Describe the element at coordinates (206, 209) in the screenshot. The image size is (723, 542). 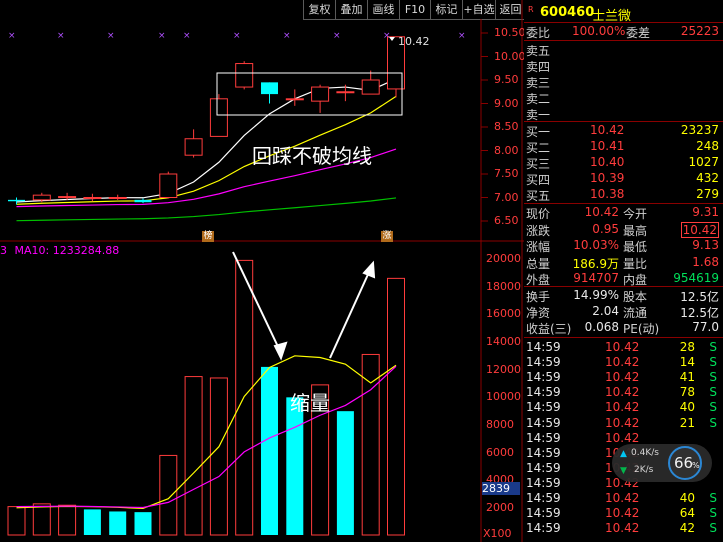
I see `ma60-line` at that location.